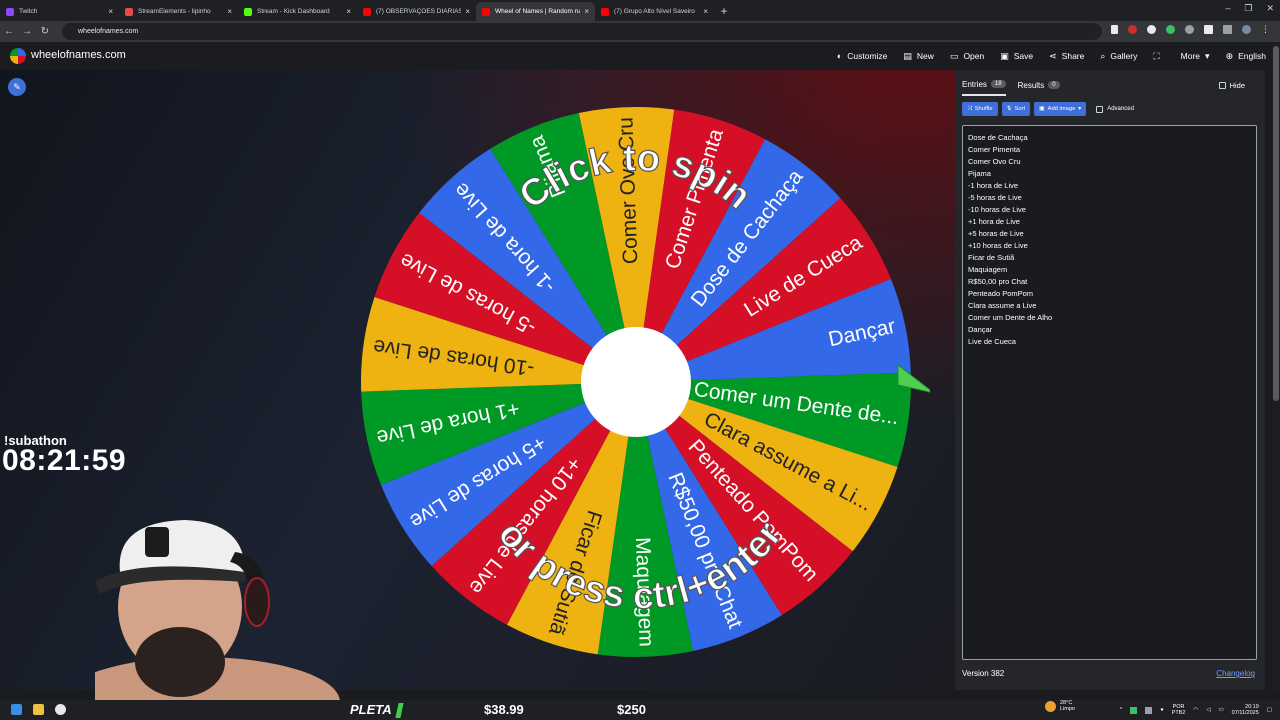 This screenshot has width=1280, height=720. What do you see at coordinates (60, 709) in the screenshot?
I see `chrome-icon` at bounding box center [60, 709].